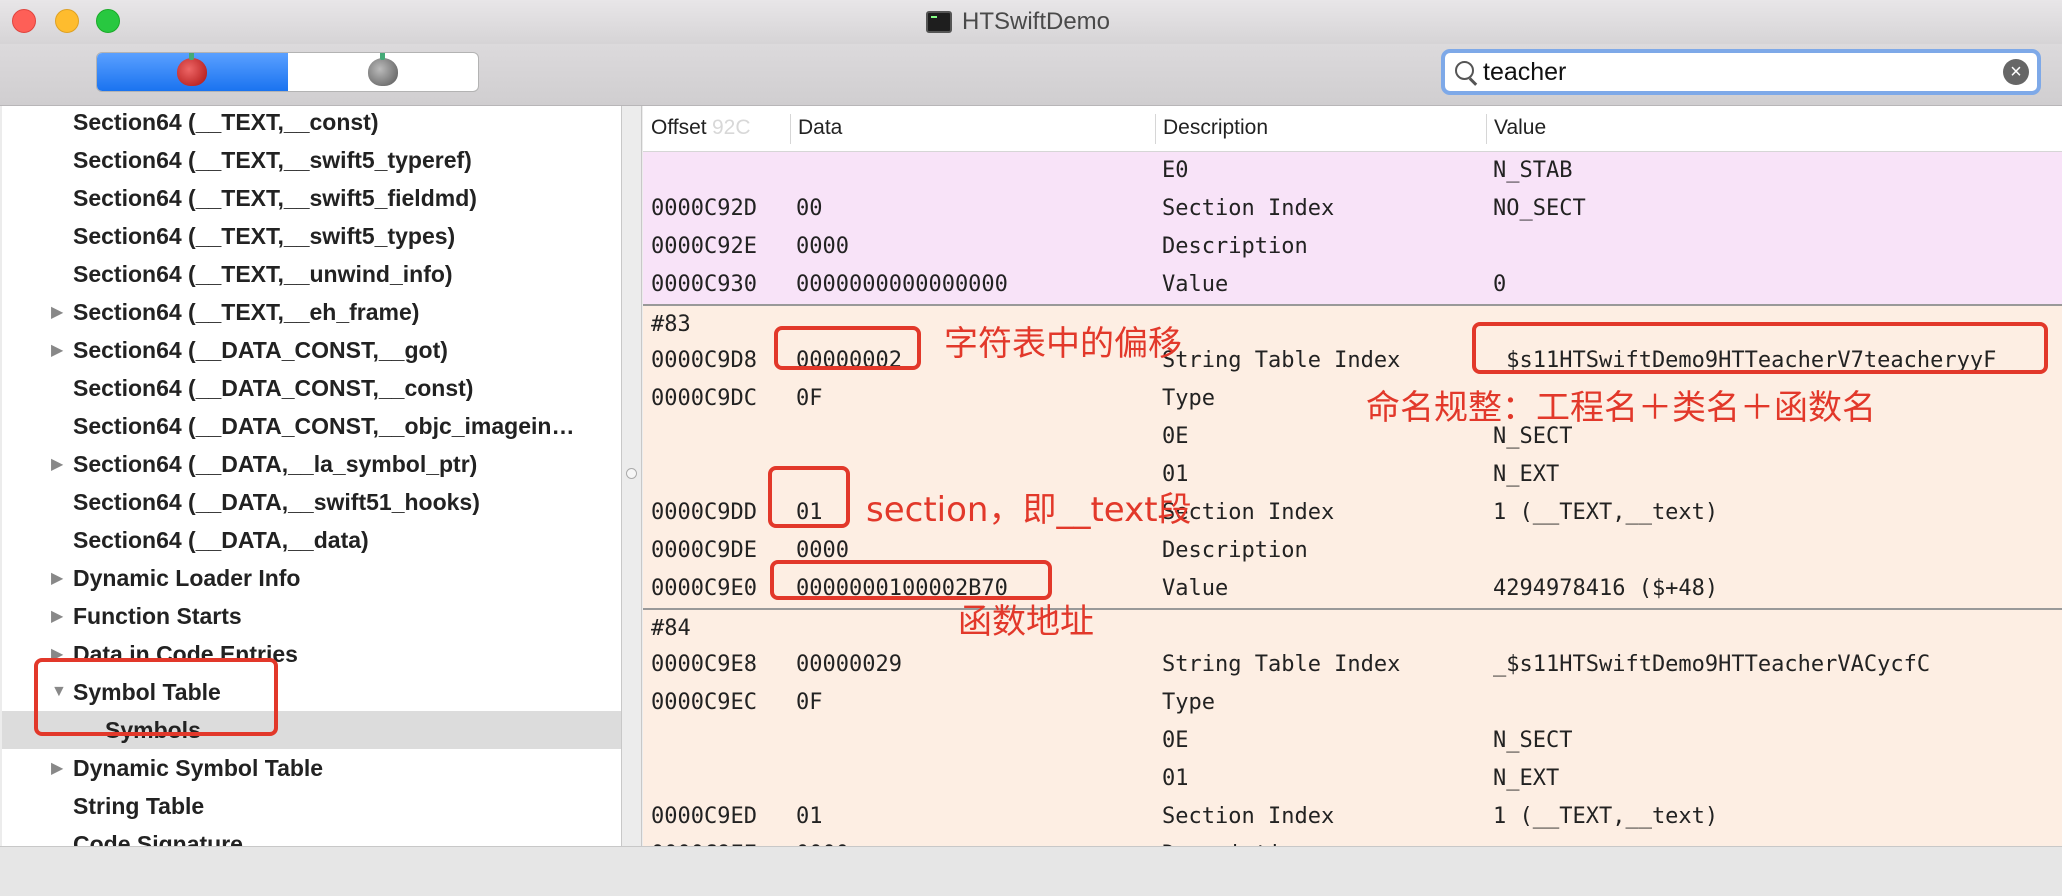 The image size is (2062, 896). What do you see at coordinates (157, 615) in the screenshot?
I see `sidebar-item-label: Function Starts` at bounding box center [157, 615].